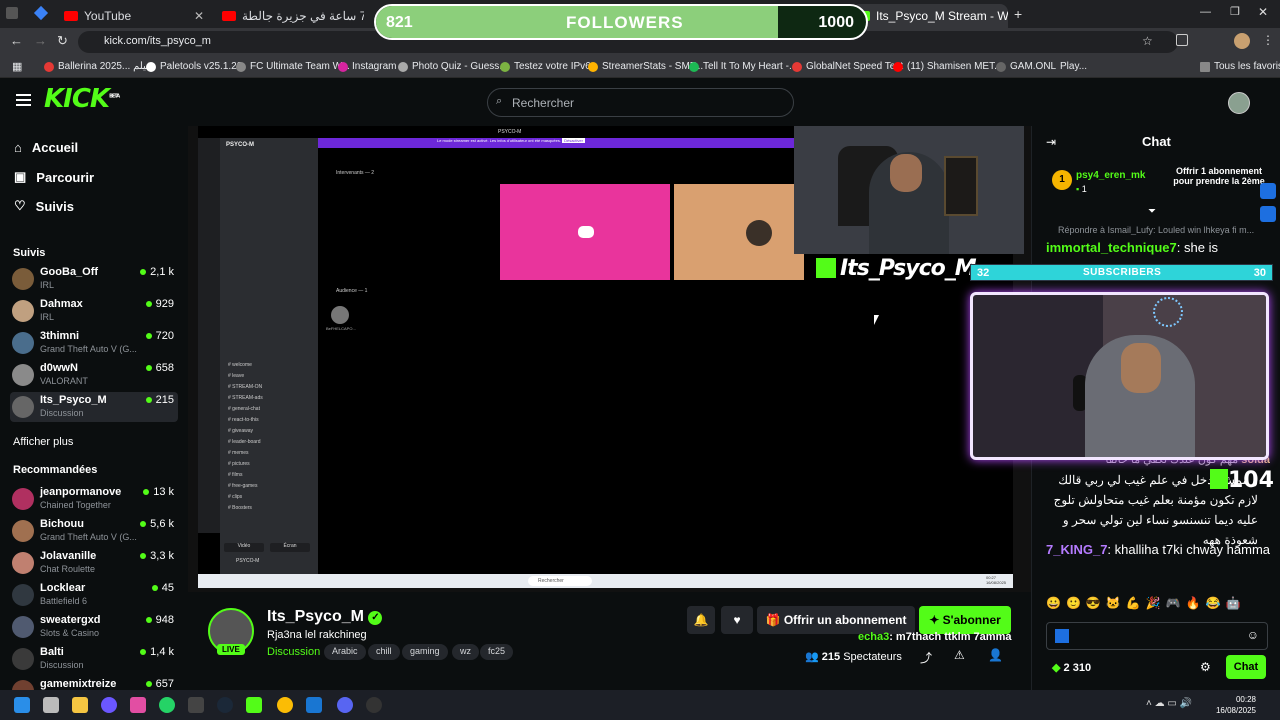 This screenshot has width=1280, height=720. What do you see at coordinates (199, 16) in the screenshot?
I see `close-icon: ✕` at bounding box center [199, 16].